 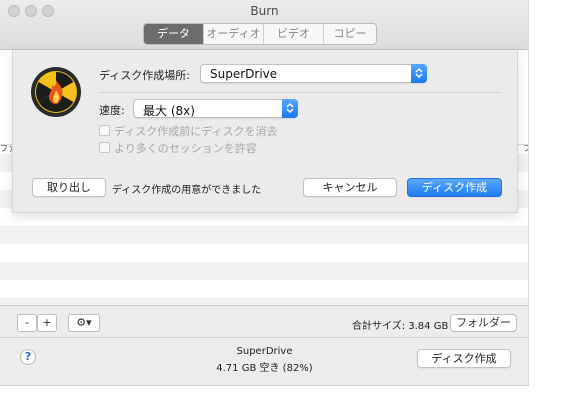 What do you see at coordinates (454, 187) in the screenshot?
I see `burn-button: ディスク作成` at bounding box center [454, 187].